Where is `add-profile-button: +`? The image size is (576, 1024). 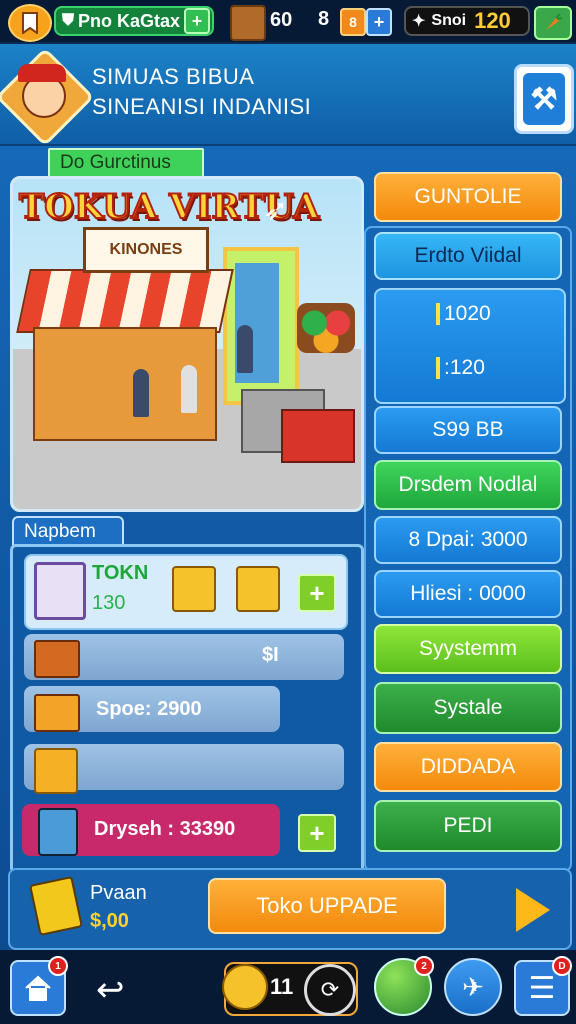
add-profile-button: + is located at coordinates (197, 21).